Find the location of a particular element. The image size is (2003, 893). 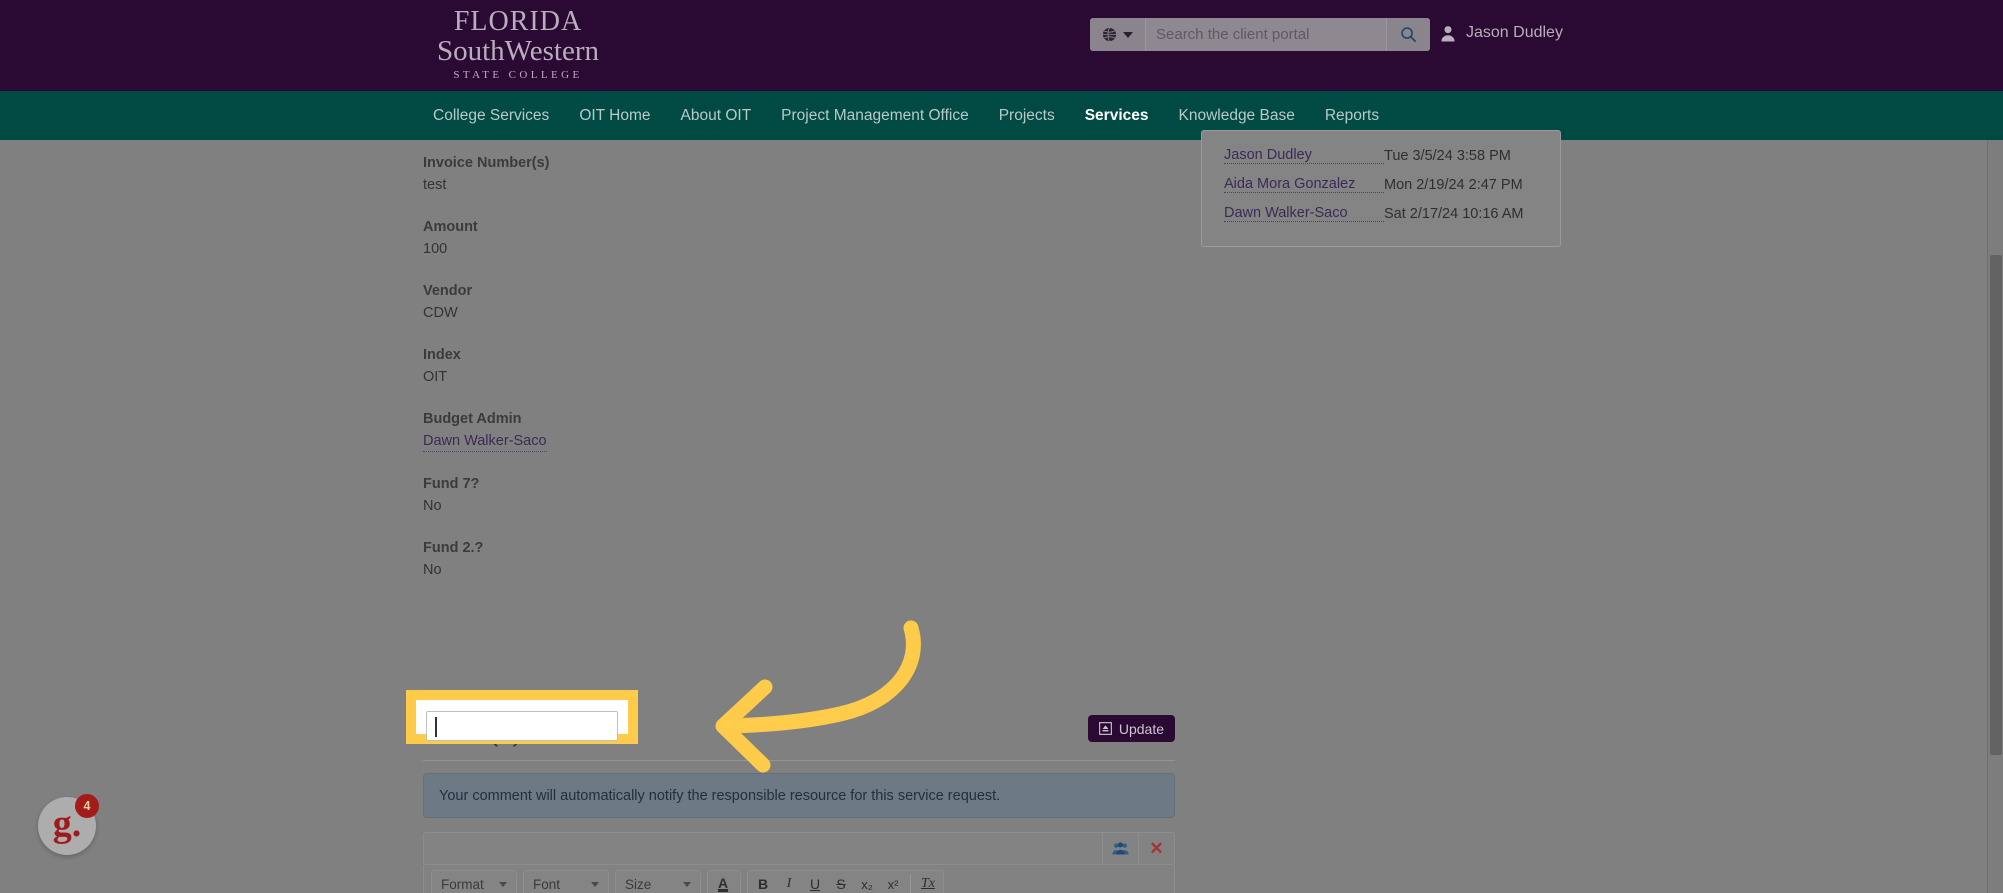

logo-line-state-college: STATE COLLEGE is located at coordinates (518, 75).